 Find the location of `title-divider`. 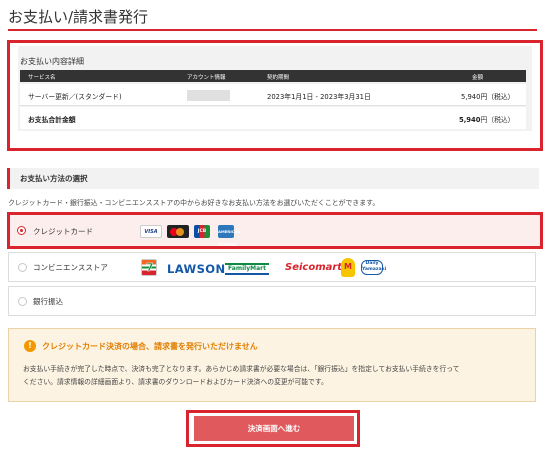

title-divider is located at coordinates (272, 30).